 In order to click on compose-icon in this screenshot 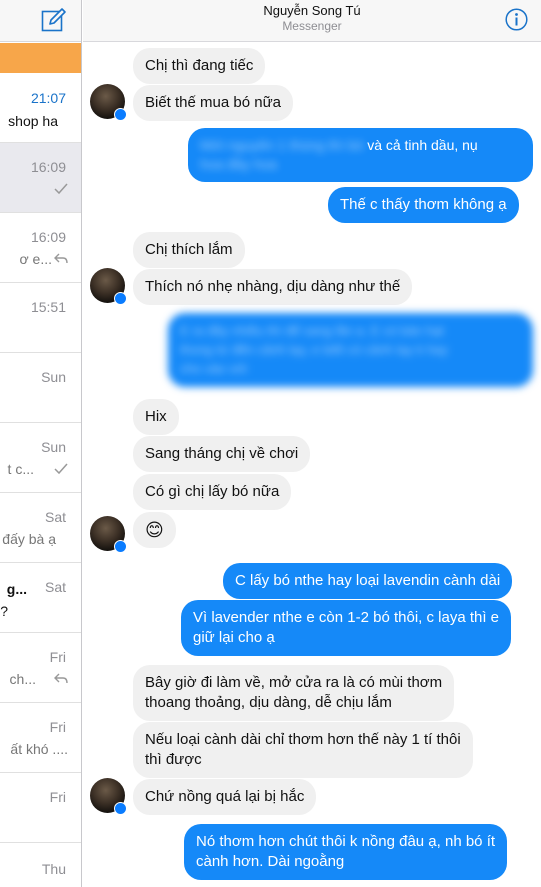, I will do `click(54, 20)`.